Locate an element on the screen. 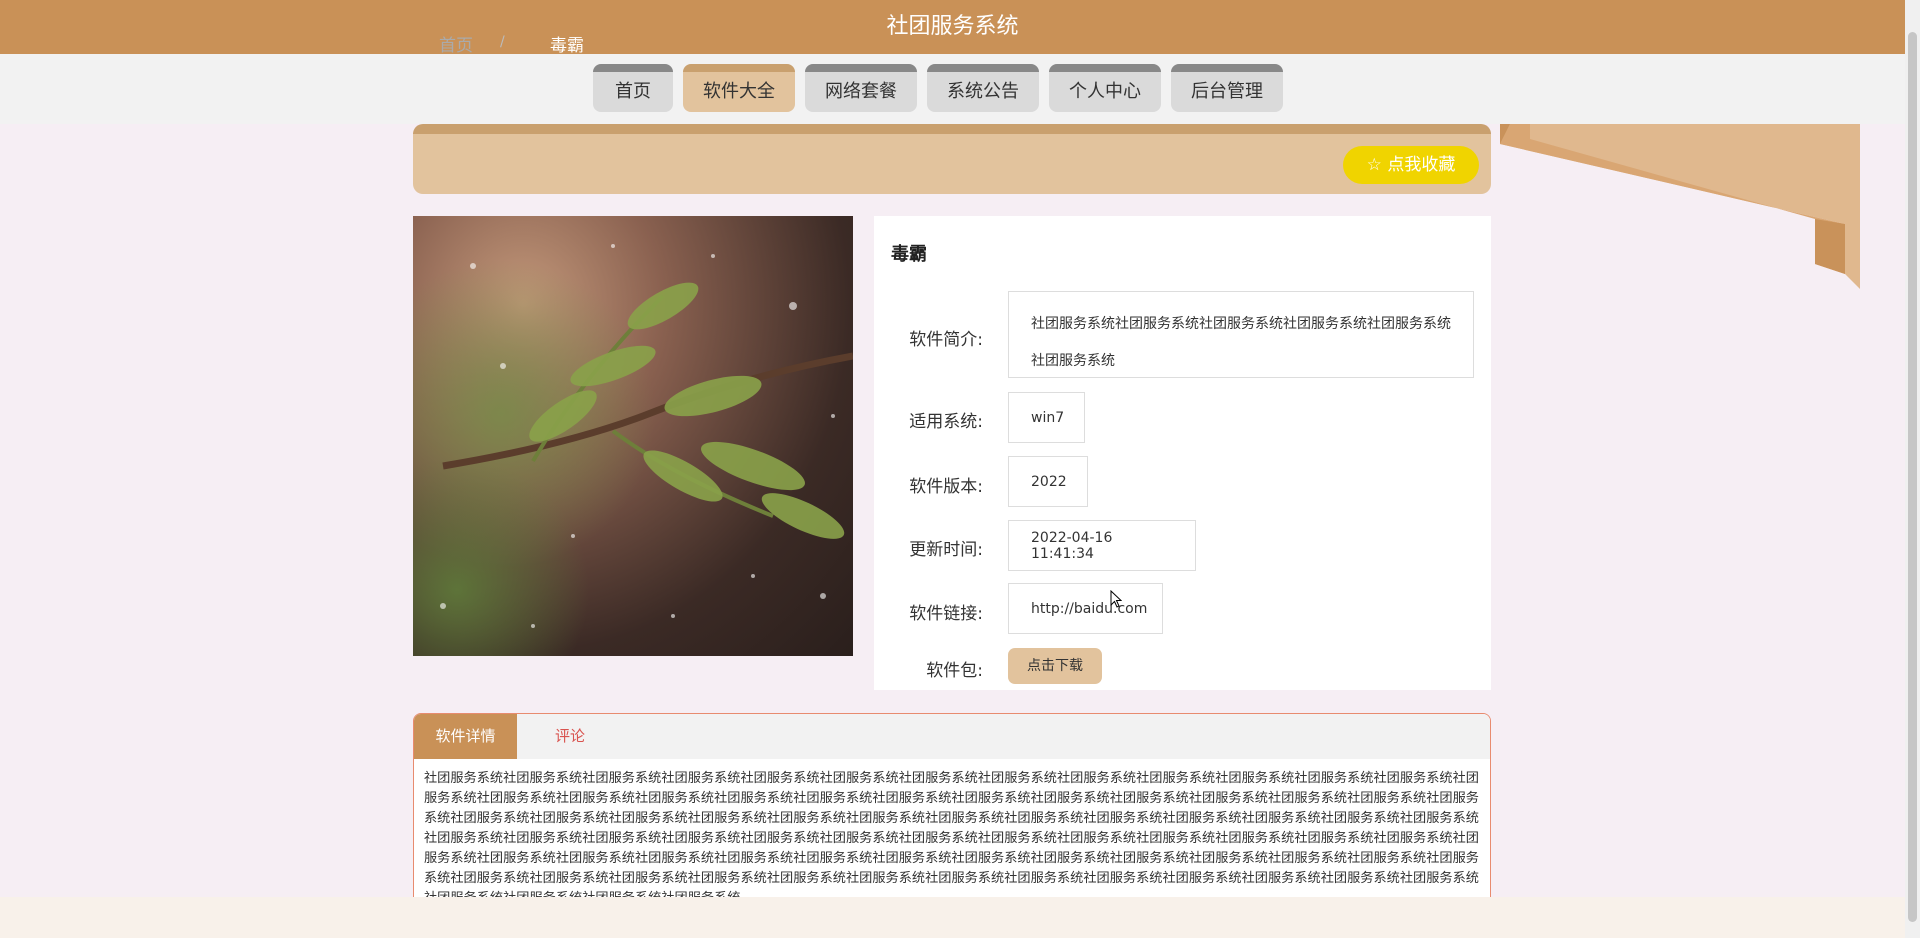  software-cover-image is located at coordinates (633, 436).